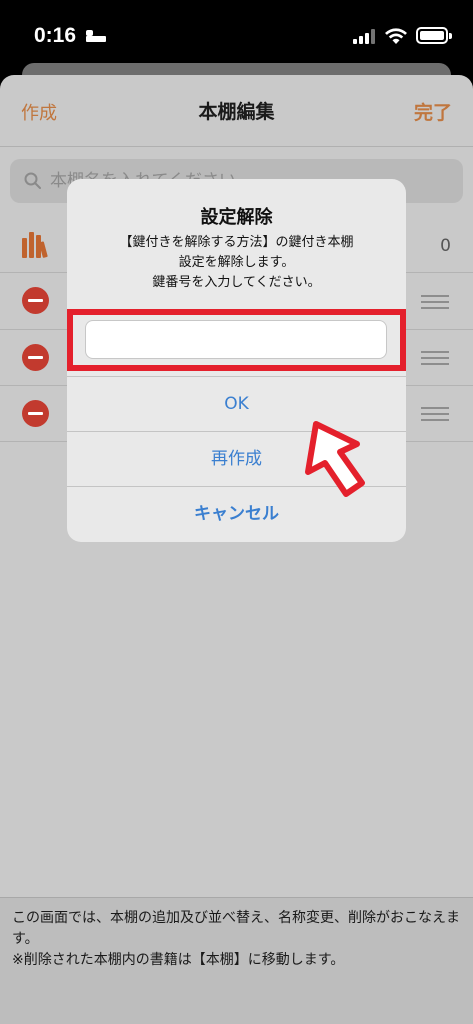 This screenshot has height=1024, width=473. What do you see at coordinates (433, 111) in the screenshot?
I see `done-button: 完了` at bounding box center [433, 111].